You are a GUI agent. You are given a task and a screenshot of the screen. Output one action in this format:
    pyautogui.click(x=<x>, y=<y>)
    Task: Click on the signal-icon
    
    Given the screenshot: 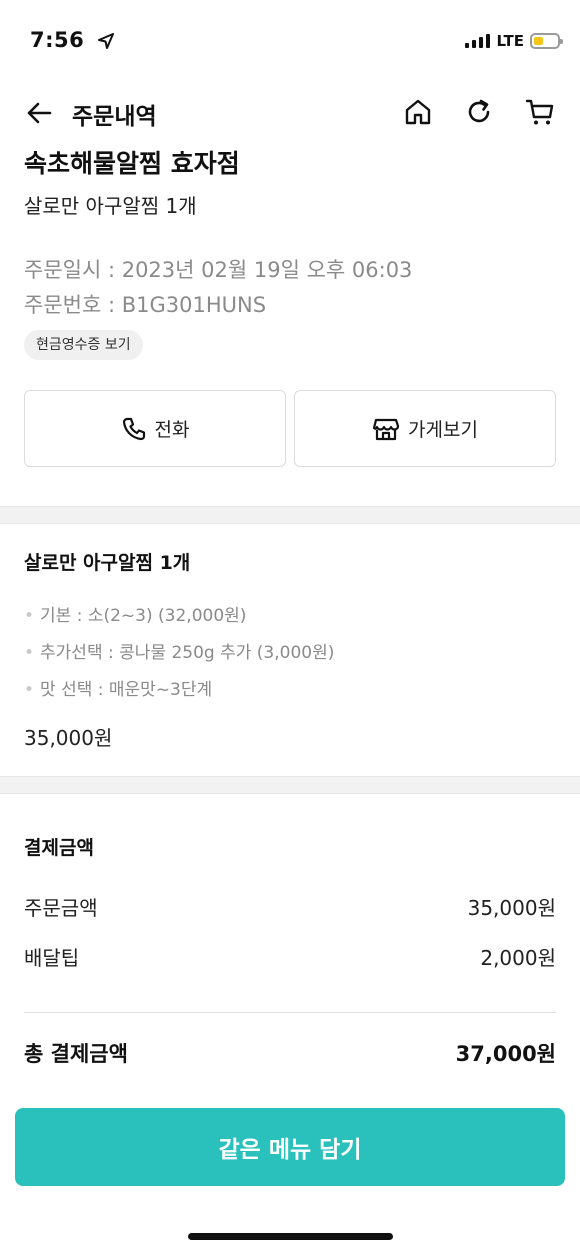 What is the action you would take?
    pyautogui.click(x=478, y=41)
    